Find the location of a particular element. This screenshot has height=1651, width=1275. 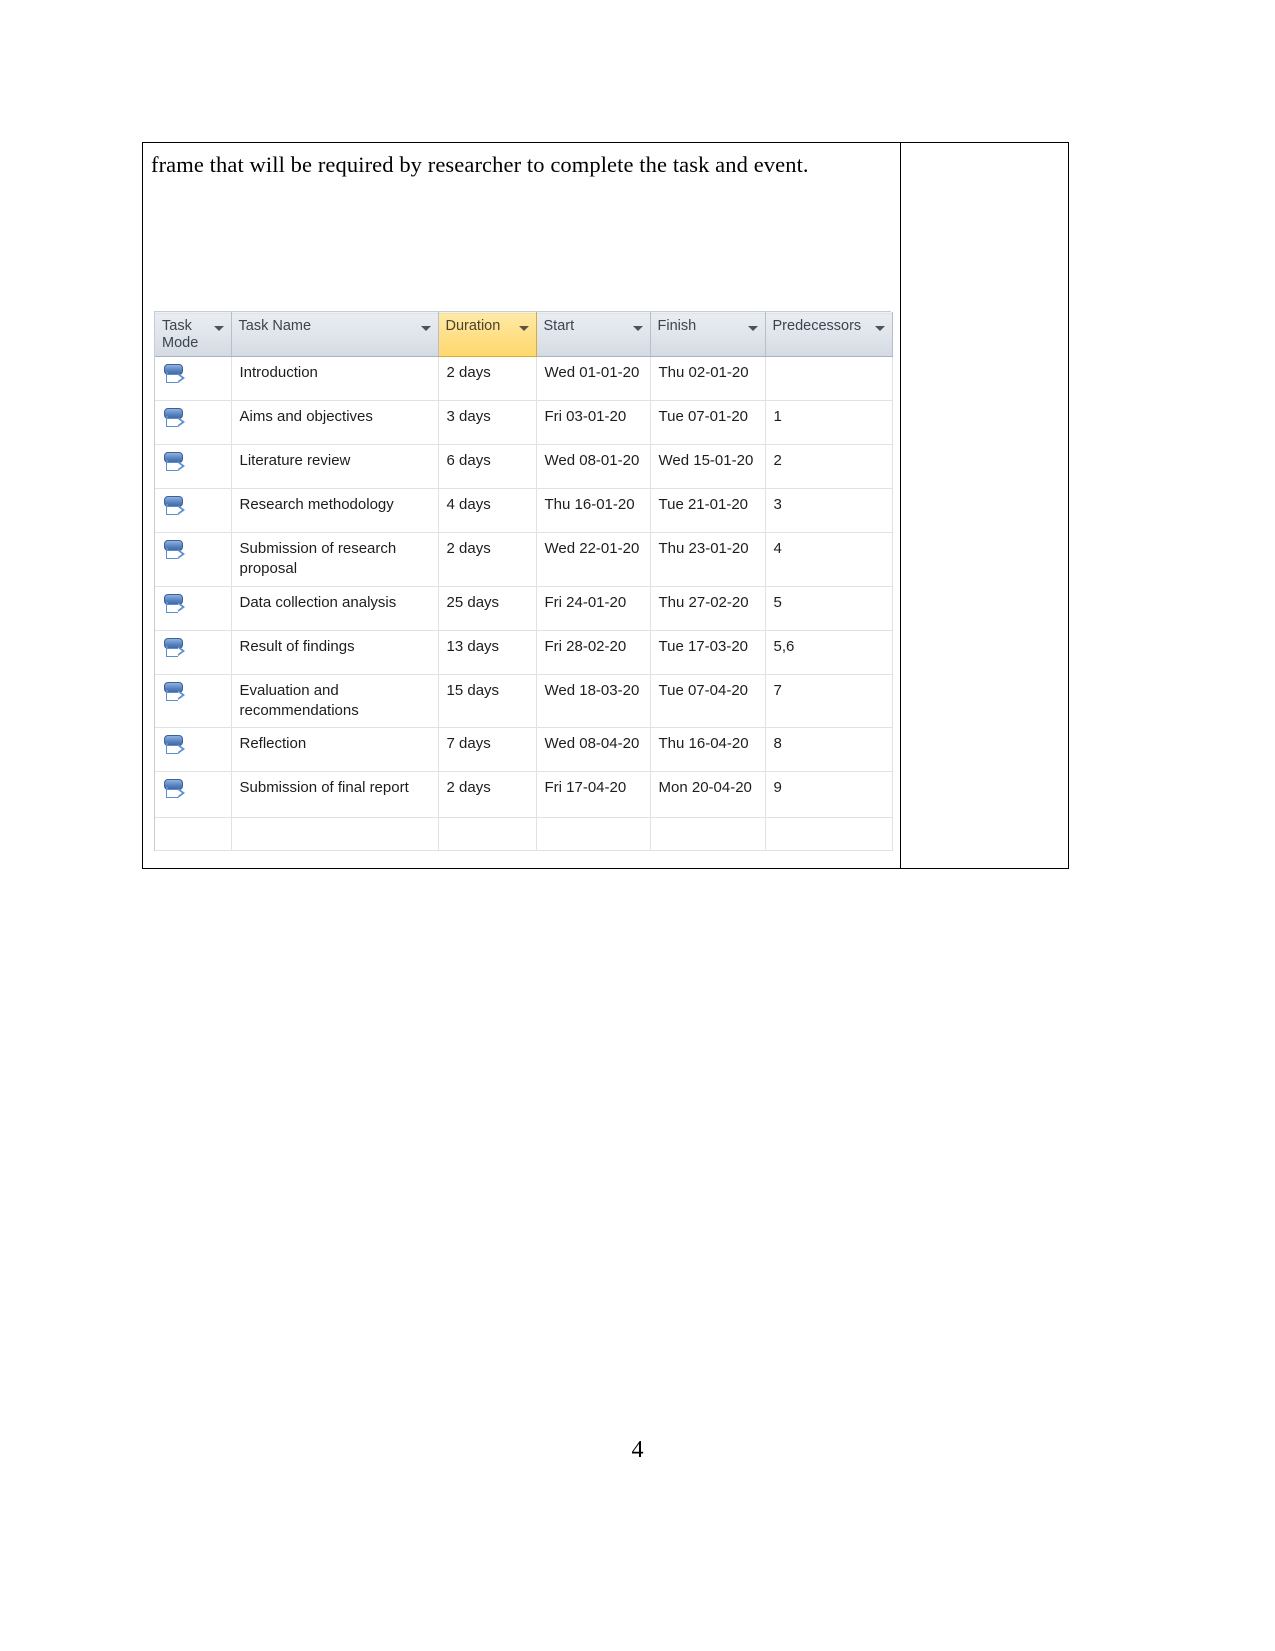

cell-start: Wed 08-01-20 is located at coordinates (593, 467).